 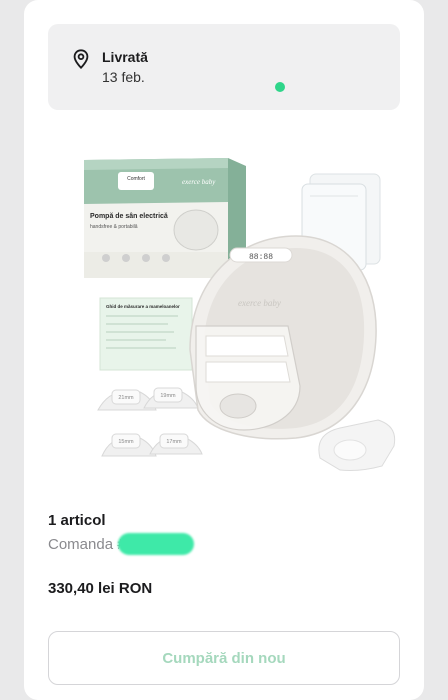 I want to click on pump-brand: exerce baby, so click(x=259, y=303).